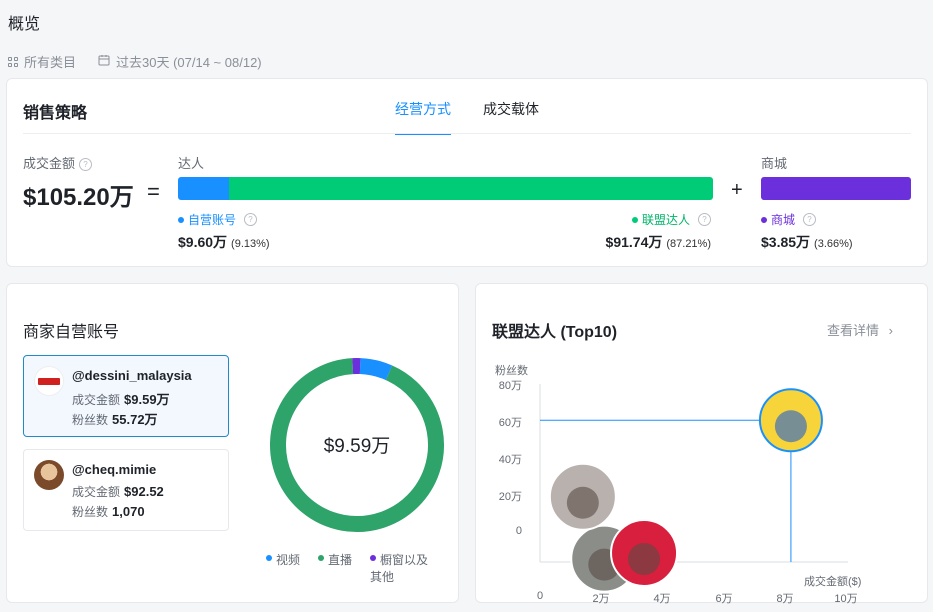 This screenshot has height=612, width=933. I want to click on date-range-filter: 过去30天 (07/14 ~ 08/12), so click(189, 61).